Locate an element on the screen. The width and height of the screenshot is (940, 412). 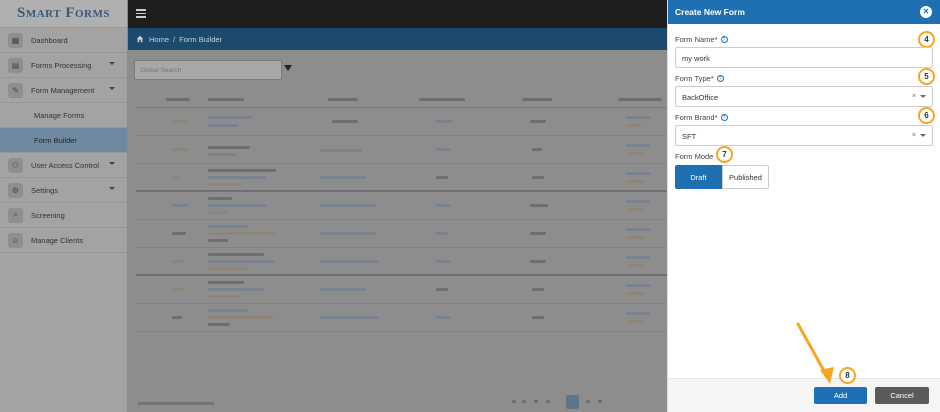
sidebar-item-form-management: ✎ Form Management is located at coordinates (63, 90).